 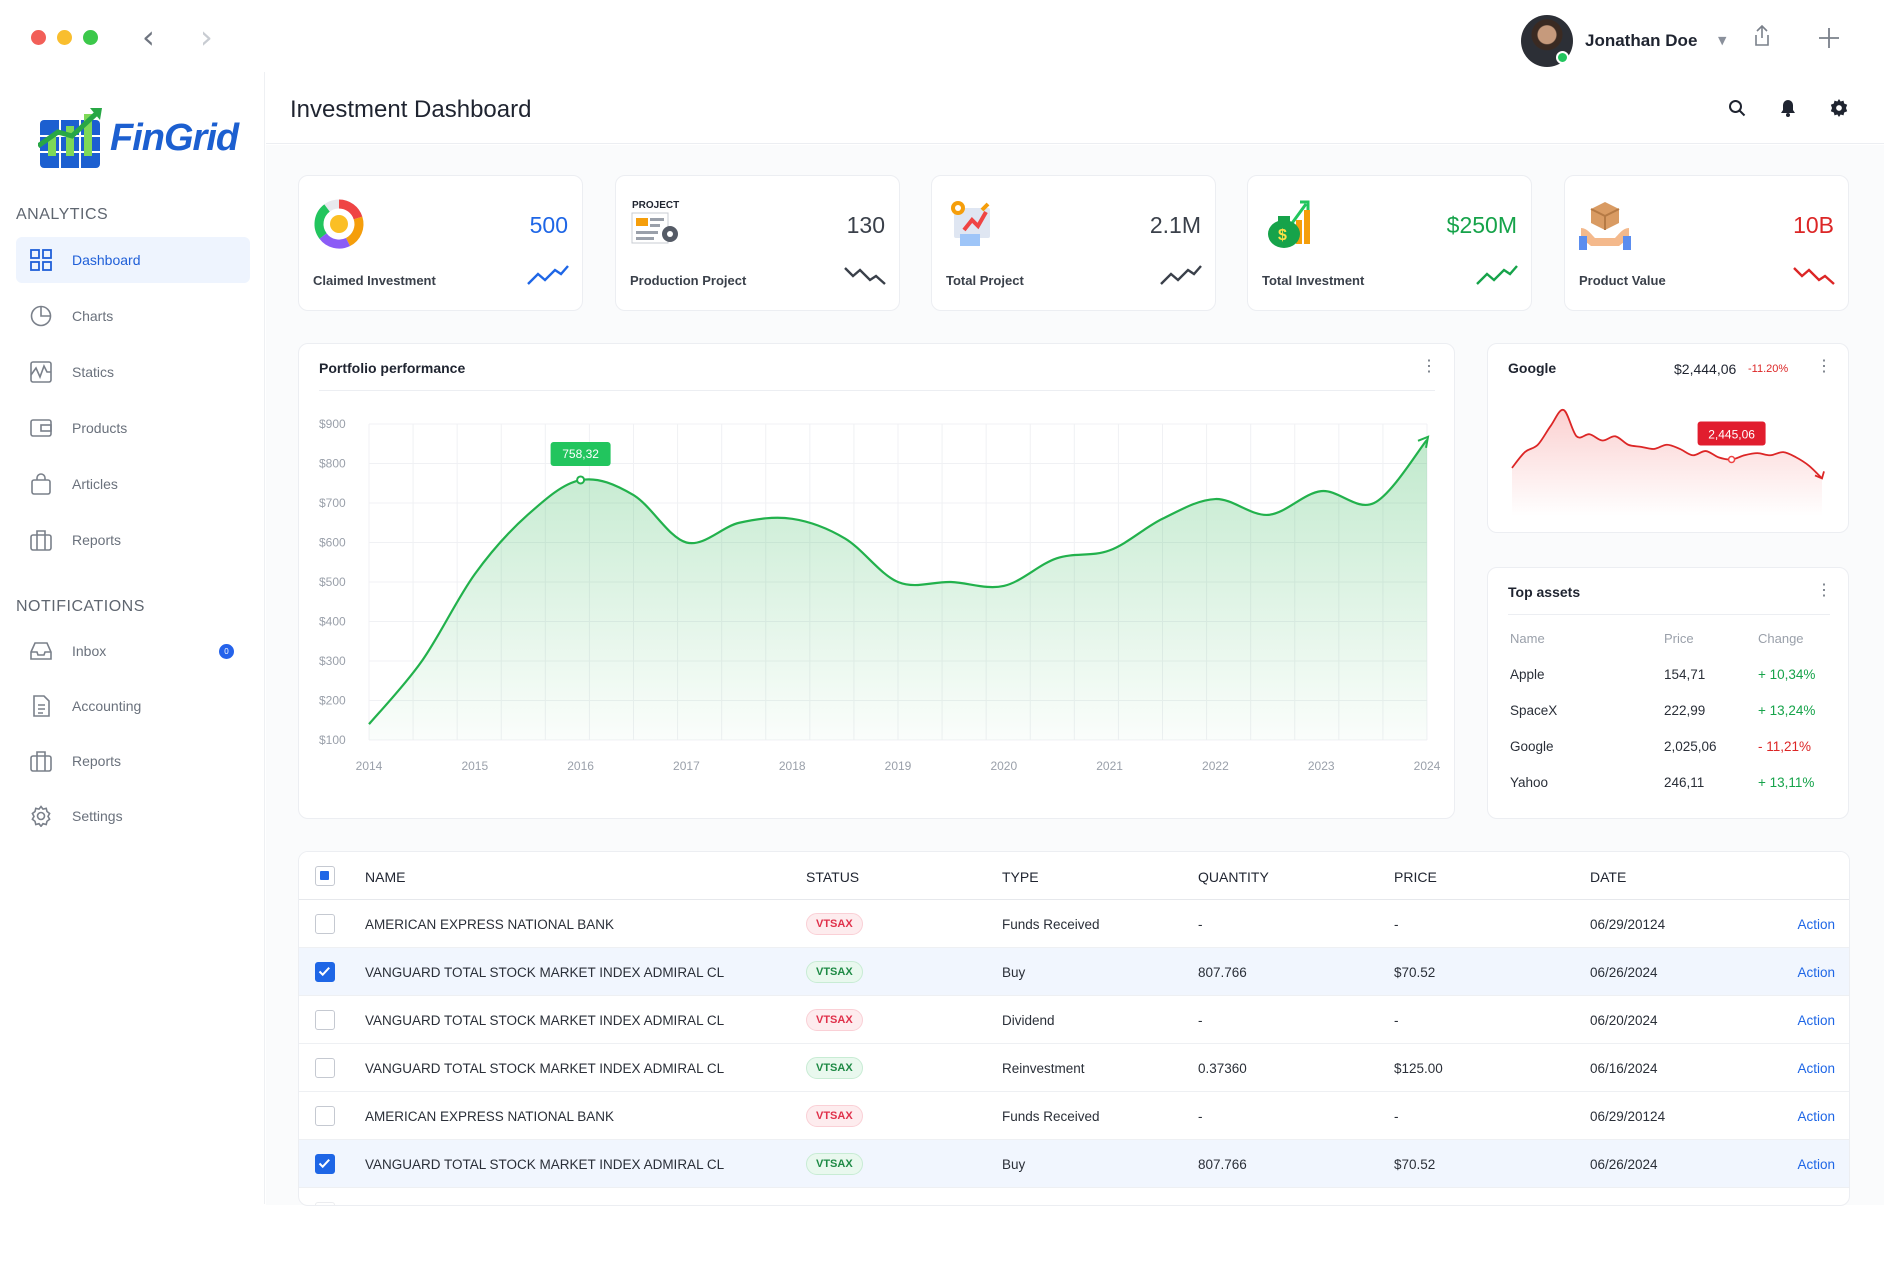 I want to click on page-title: Investment Dashboard, so click(x=411, y=109).